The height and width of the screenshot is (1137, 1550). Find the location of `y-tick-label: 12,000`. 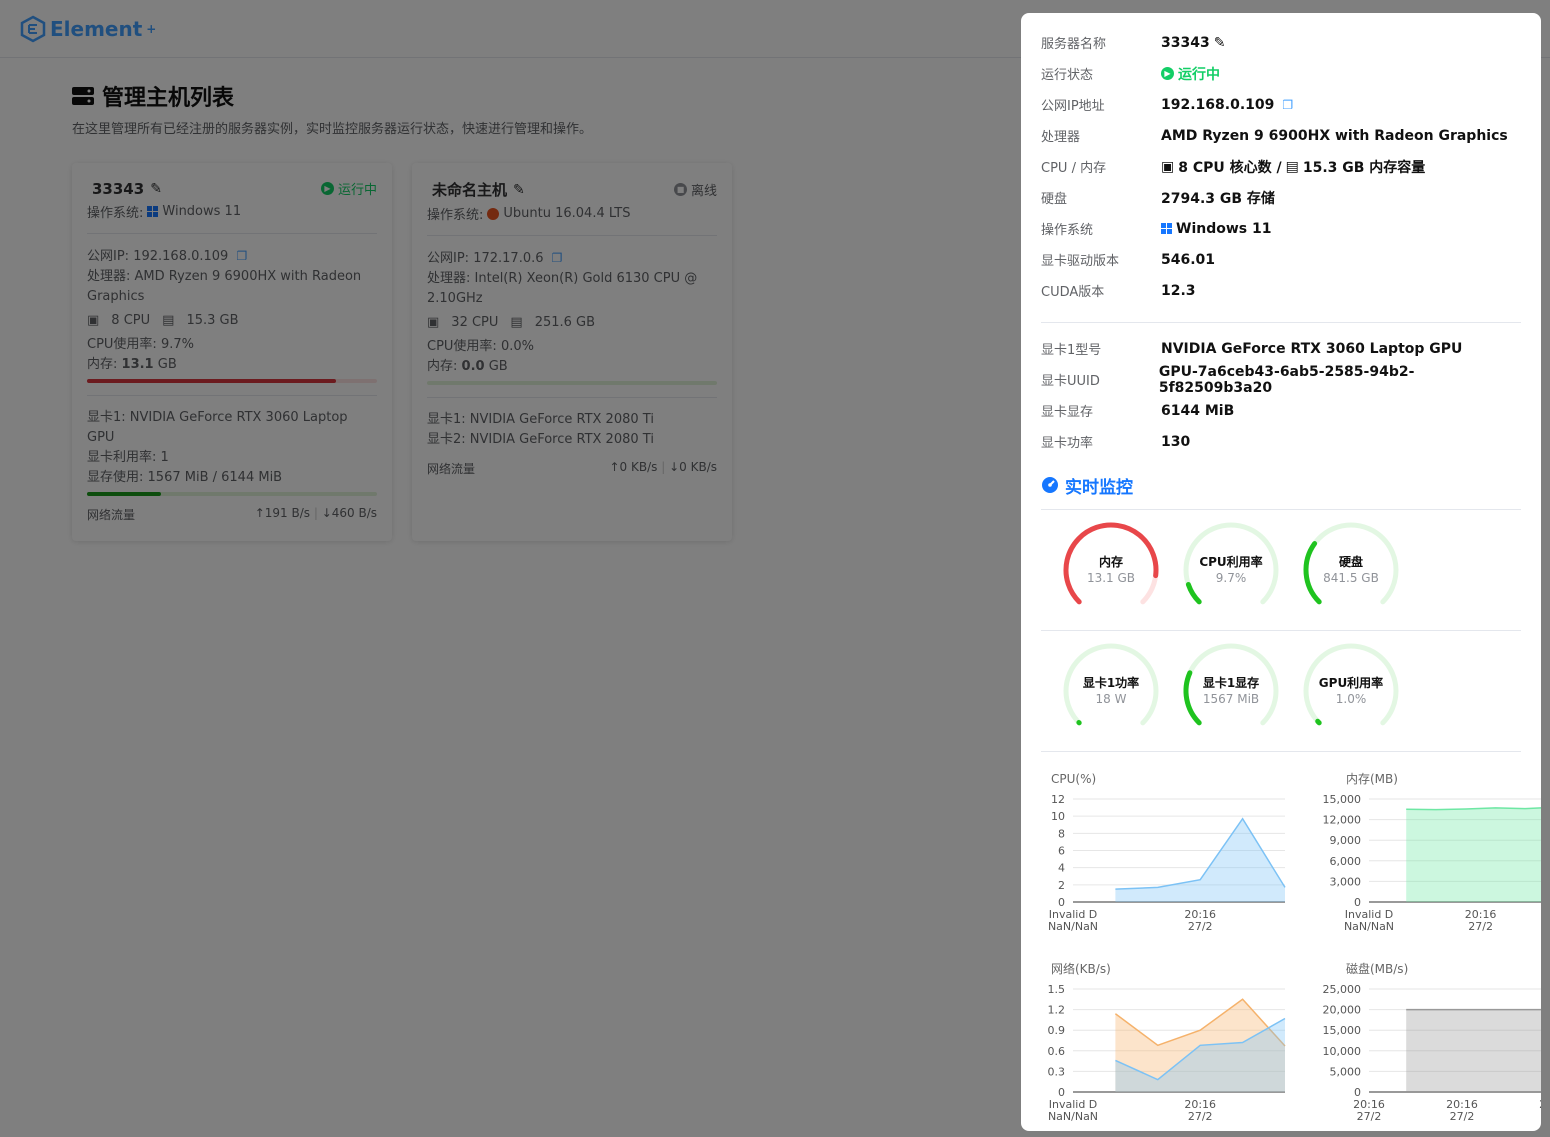

y-tick-label: 12,000 is located at coordinates (1342, 820).